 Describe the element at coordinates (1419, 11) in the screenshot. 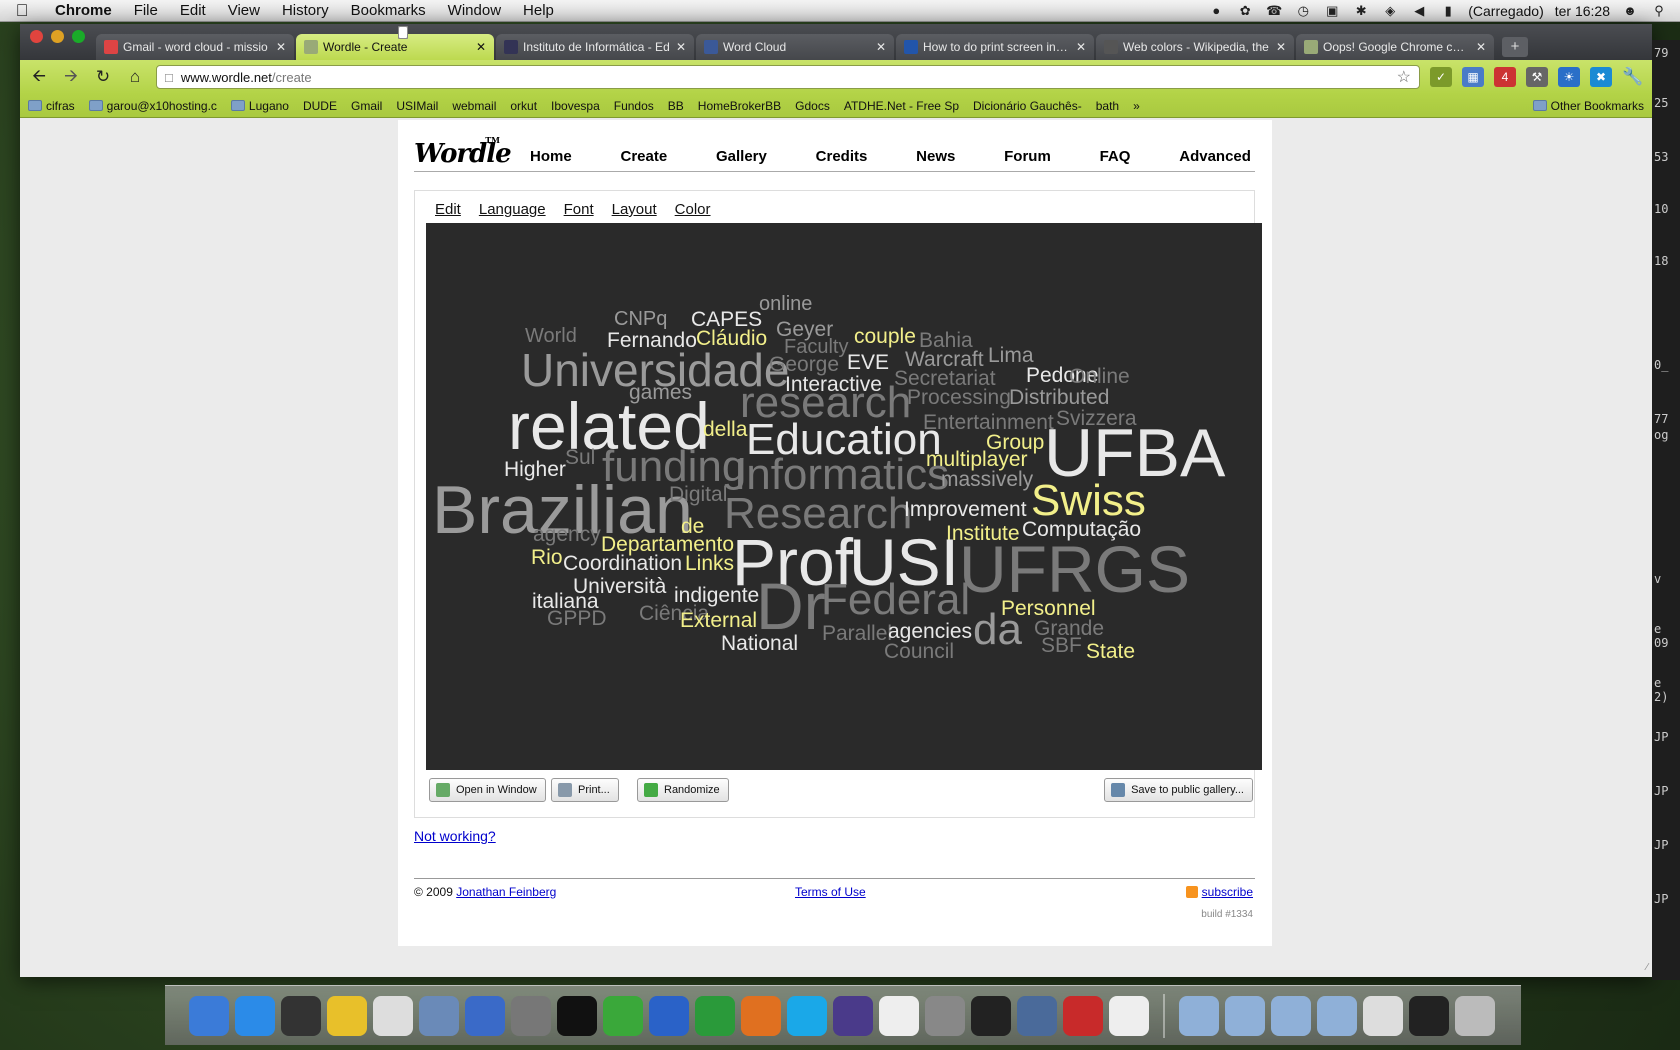

I see `volume-icon: ◀` at that location.